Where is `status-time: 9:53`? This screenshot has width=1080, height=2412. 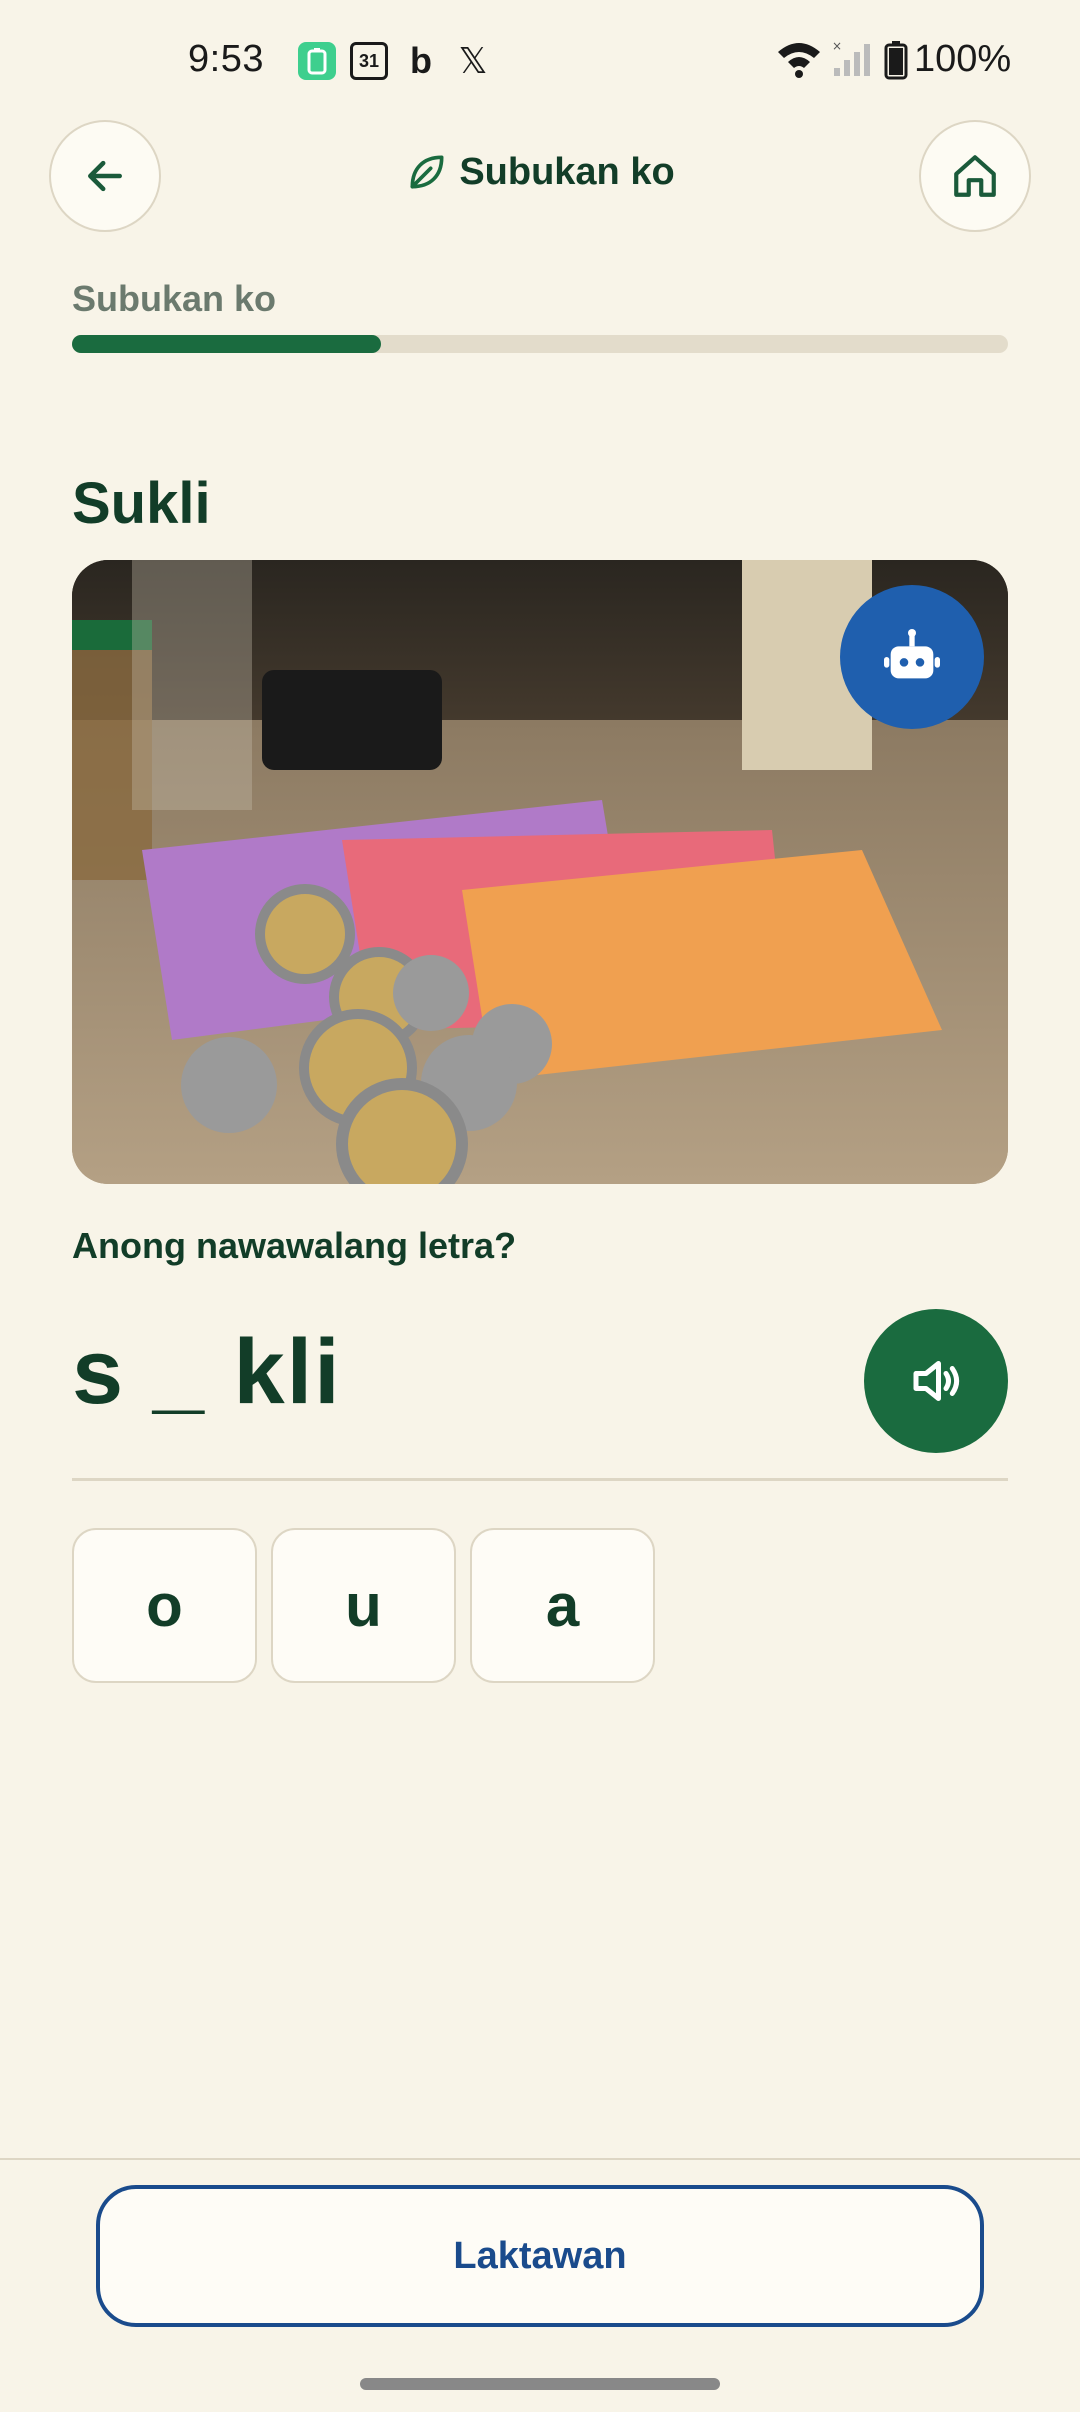
status-time: 9:53 is located at coordinates (226, 59).